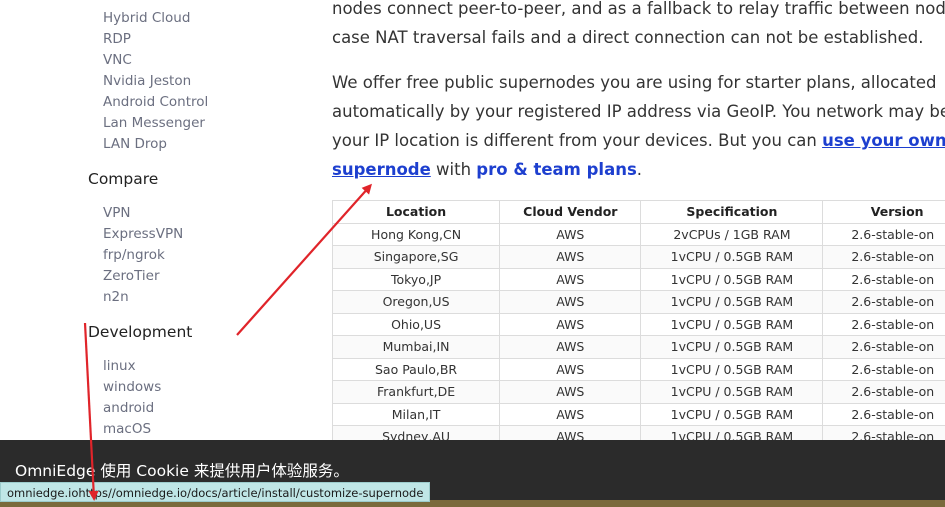  I want to click on with-text: with, so click(453, 169).